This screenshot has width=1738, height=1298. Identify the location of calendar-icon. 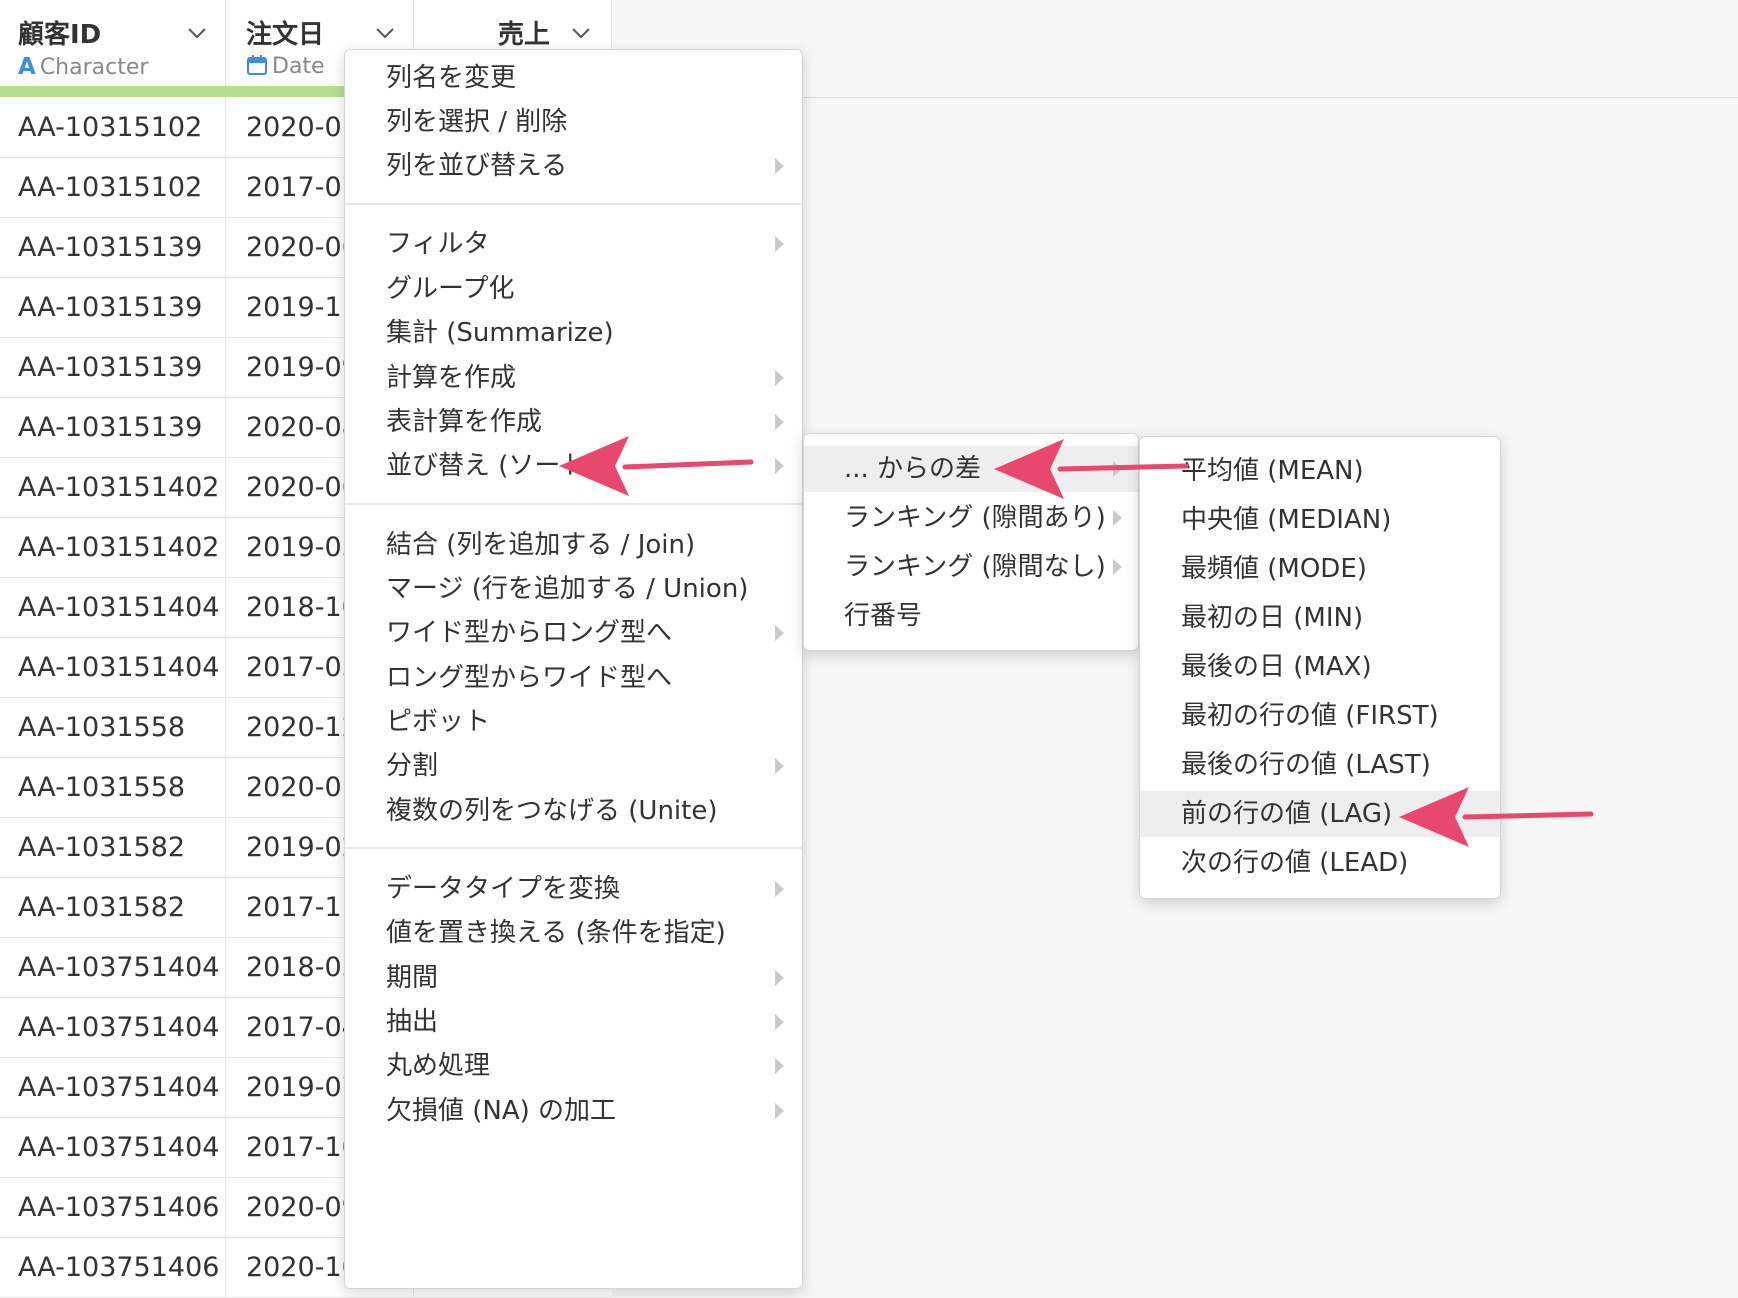
(257, 65).